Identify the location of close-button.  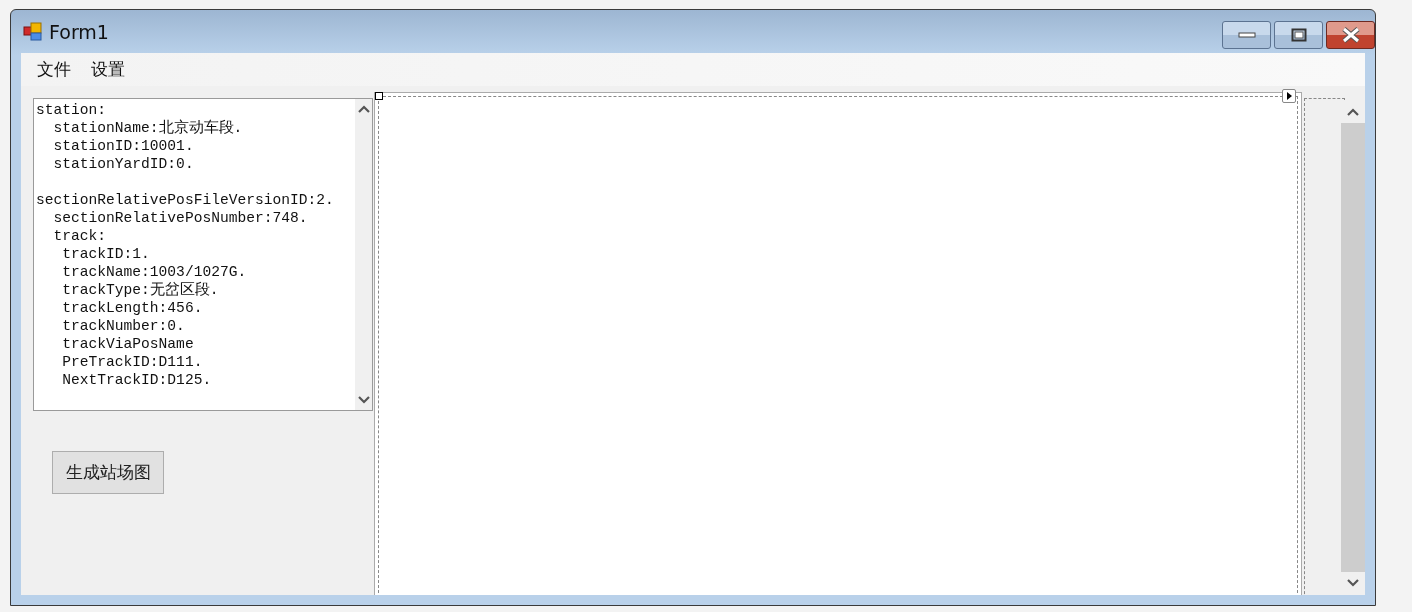
(1350, 35).